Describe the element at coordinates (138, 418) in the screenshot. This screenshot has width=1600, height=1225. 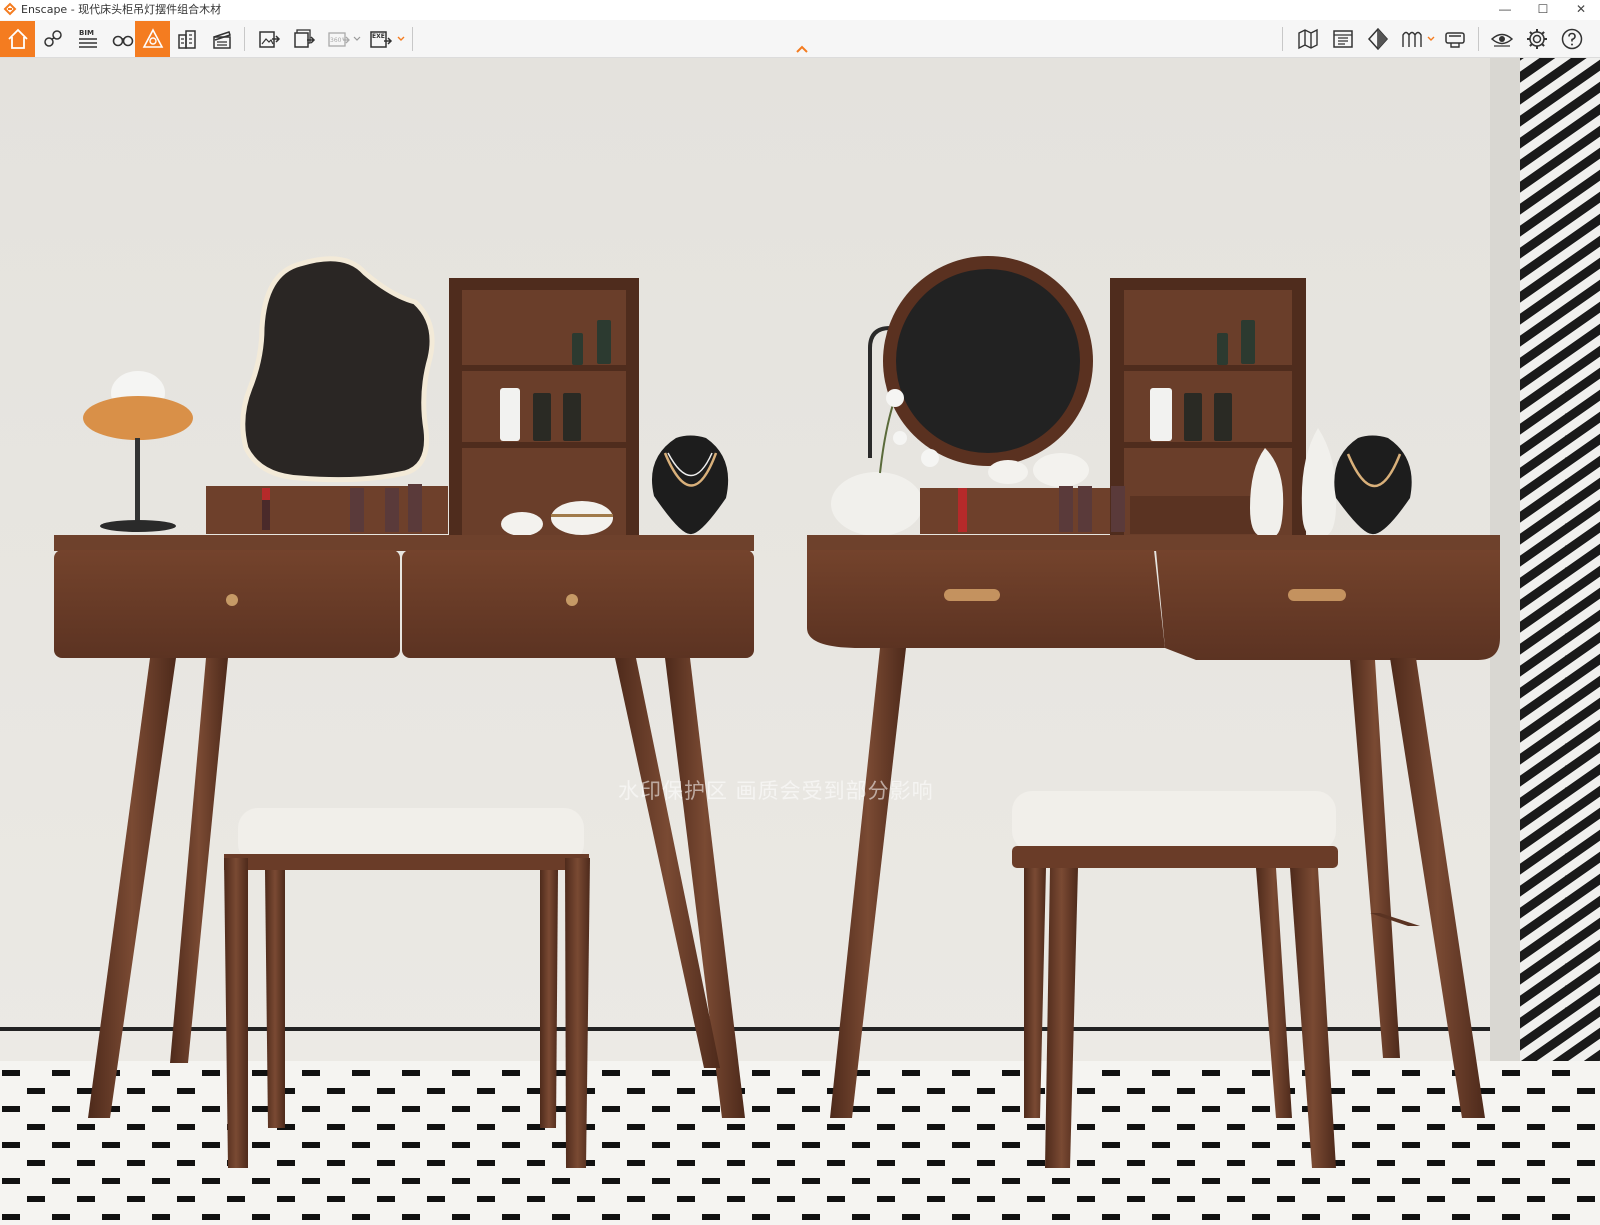
I see `lamp-shade` at that location.